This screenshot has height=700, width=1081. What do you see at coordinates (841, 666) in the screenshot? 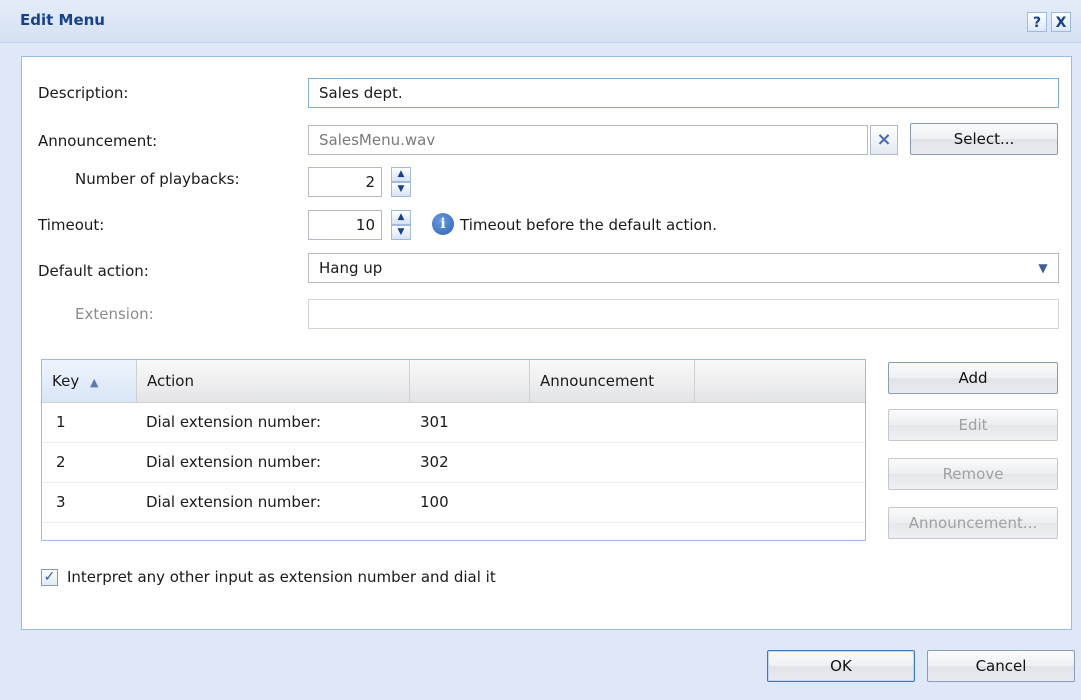
I see `ok-button: OK` at bounding box center [841, 666].